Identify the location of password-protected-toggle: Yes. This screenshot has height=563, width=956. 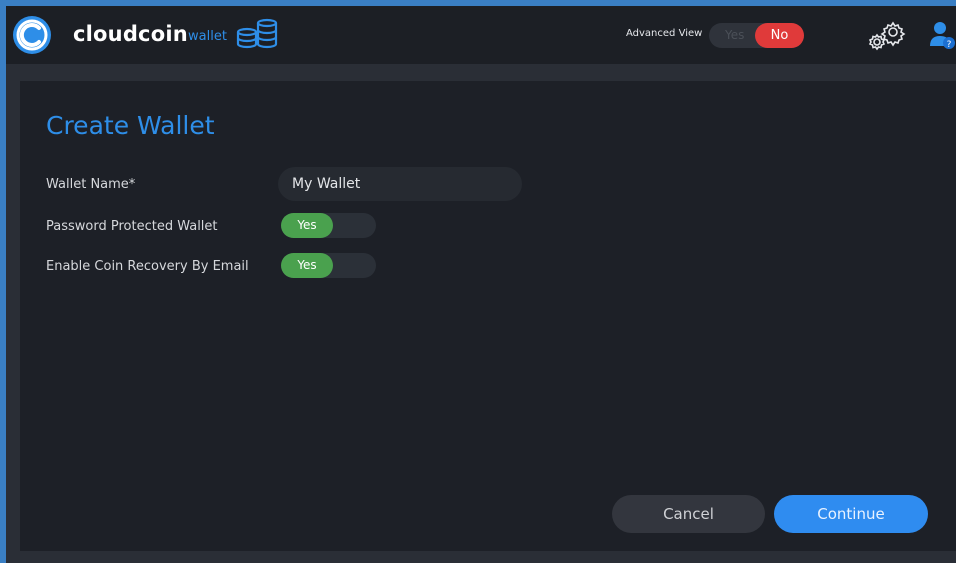
(328, 225).